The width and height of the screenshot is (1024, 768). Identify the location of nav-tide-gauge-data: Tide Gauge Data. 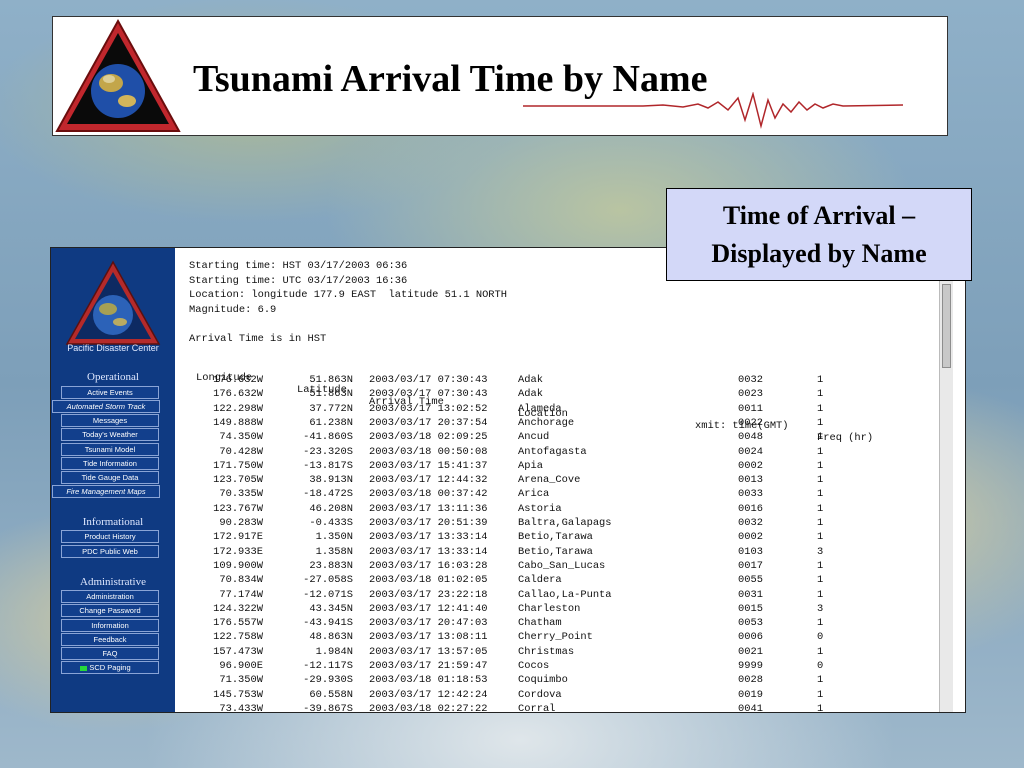
(110, 477).